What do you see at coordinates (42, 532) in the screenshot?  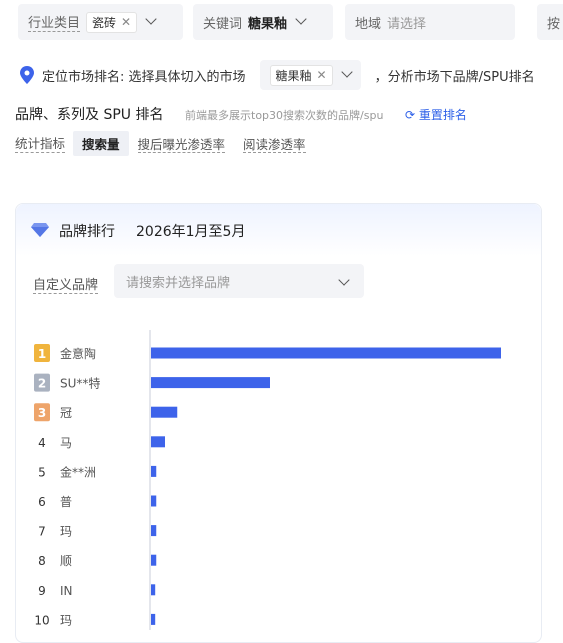 I see `rank-number: 7` at bounding box center [42, 532].